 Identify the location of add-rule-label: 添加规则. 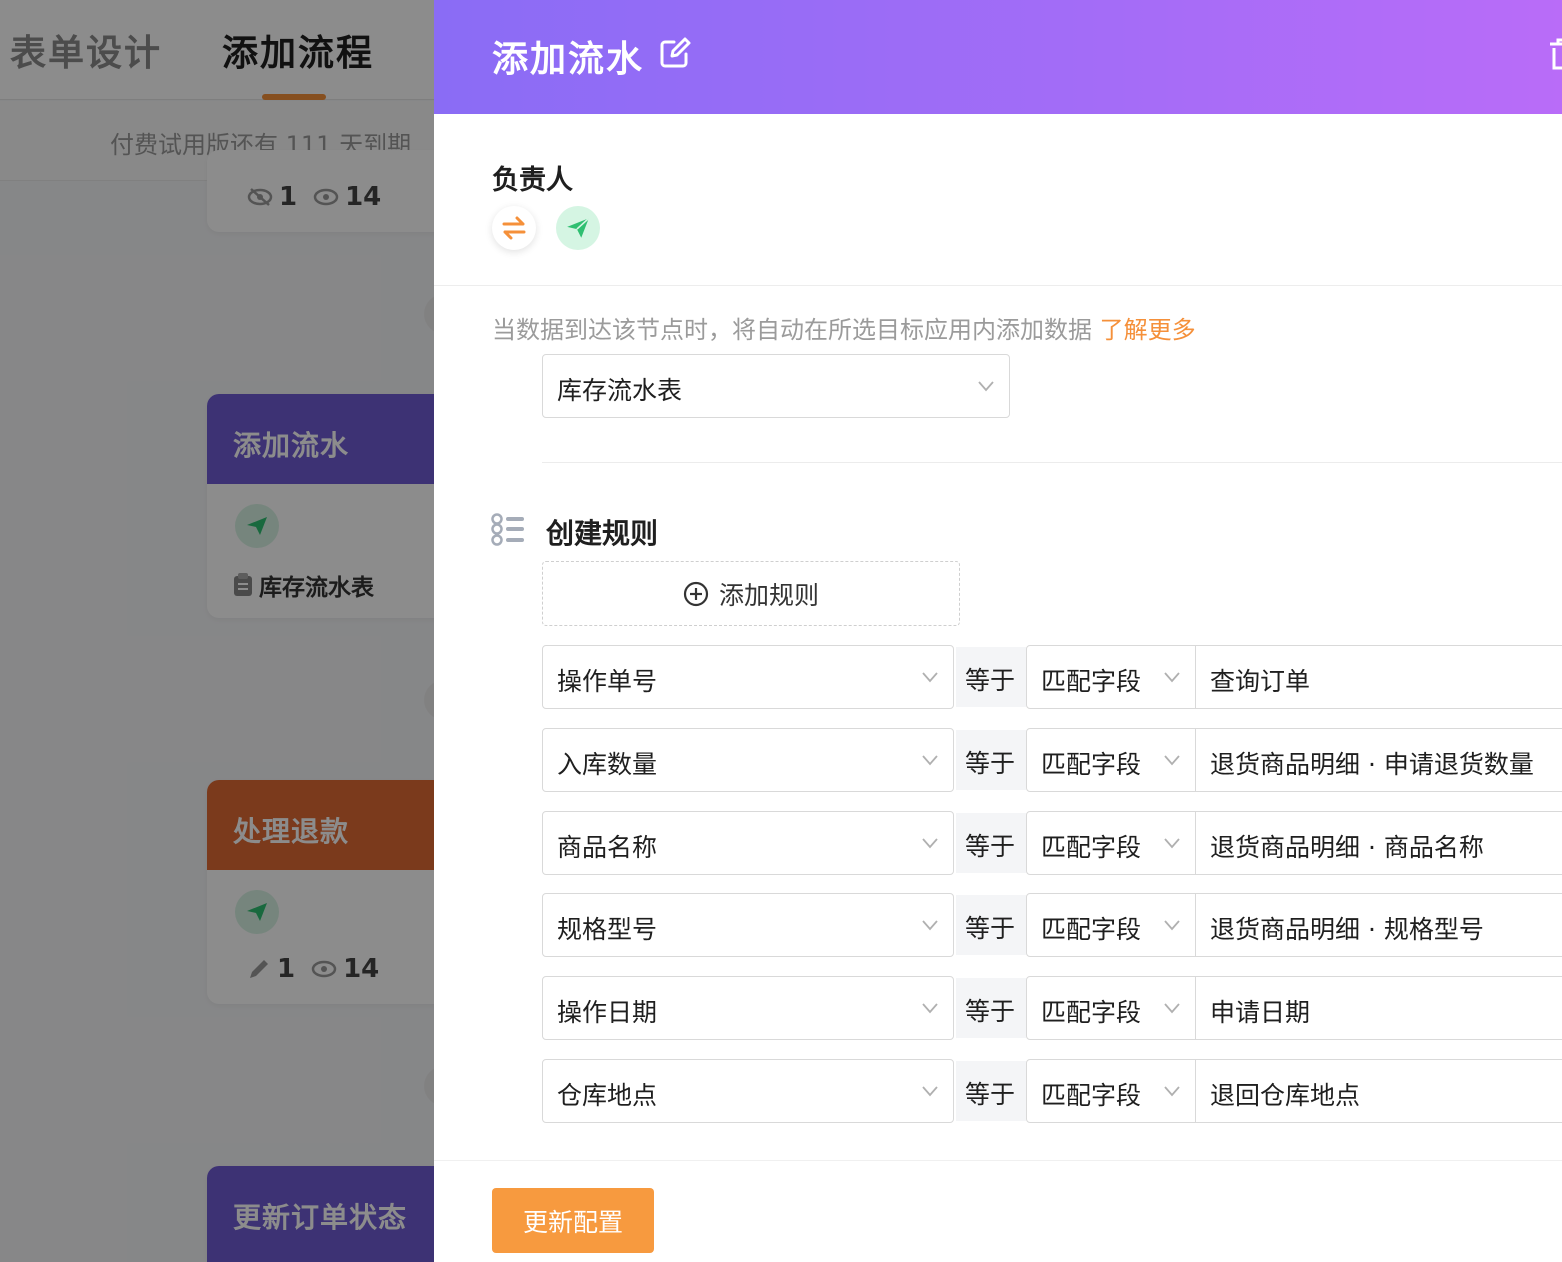
(768, 595).